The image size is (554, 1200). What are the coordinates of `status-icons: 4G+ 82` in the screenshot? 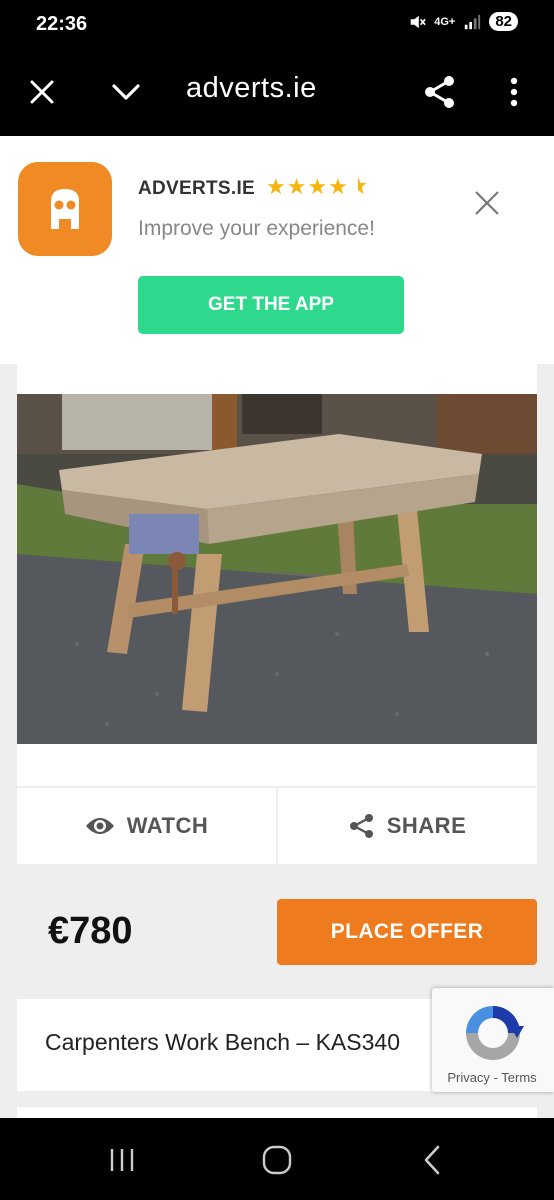 It's located at (463, 21).